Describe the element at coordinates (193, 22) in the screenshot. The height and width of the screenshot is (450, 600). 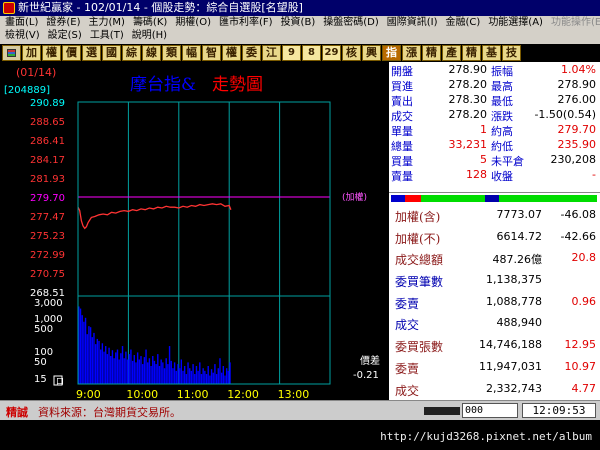
I see `menu-item: 期權(O)` at that location.